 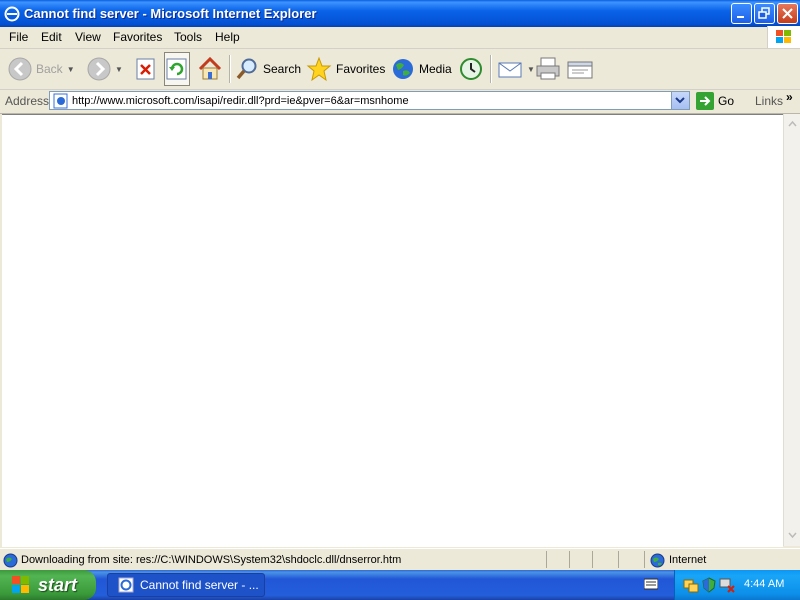 I want to click on address-field, so click(x=369, y=100).